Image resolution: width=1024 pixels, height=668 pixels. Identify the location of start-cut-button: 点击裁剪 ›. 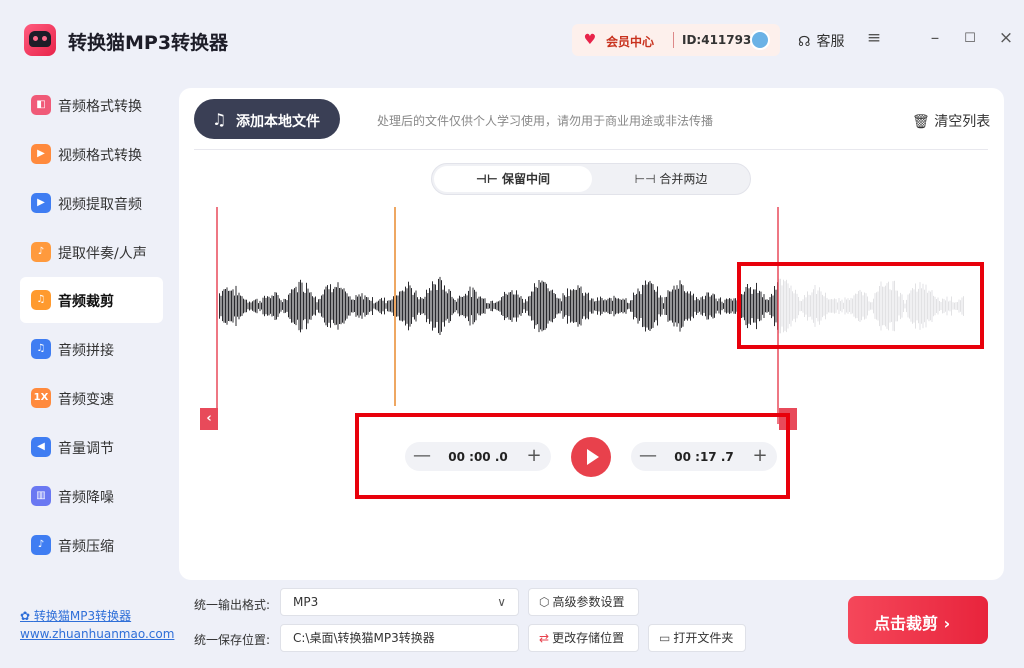
(918, 620).